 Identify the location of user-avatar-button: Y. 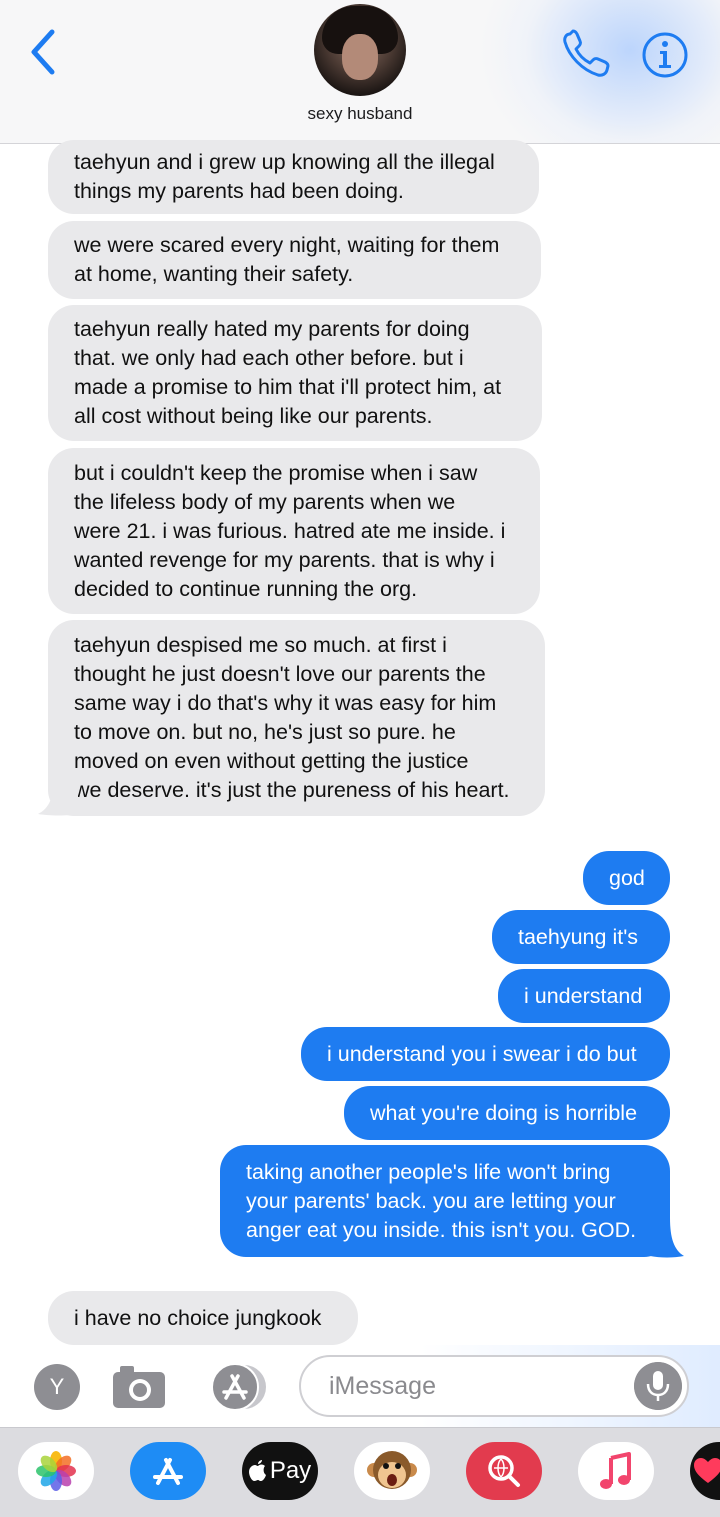
(57, 1387).